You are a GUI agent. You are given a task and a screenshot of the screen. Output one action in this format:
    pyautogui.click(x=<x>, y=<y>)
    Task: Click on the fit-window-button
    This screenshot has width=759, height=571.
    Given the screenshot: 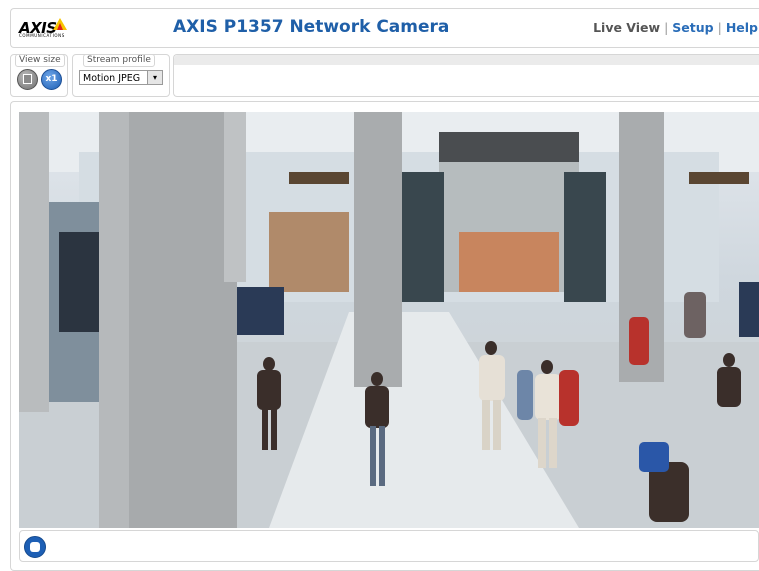 What is the action you would take?
    pyautogui.click(x=27, y=79)
    